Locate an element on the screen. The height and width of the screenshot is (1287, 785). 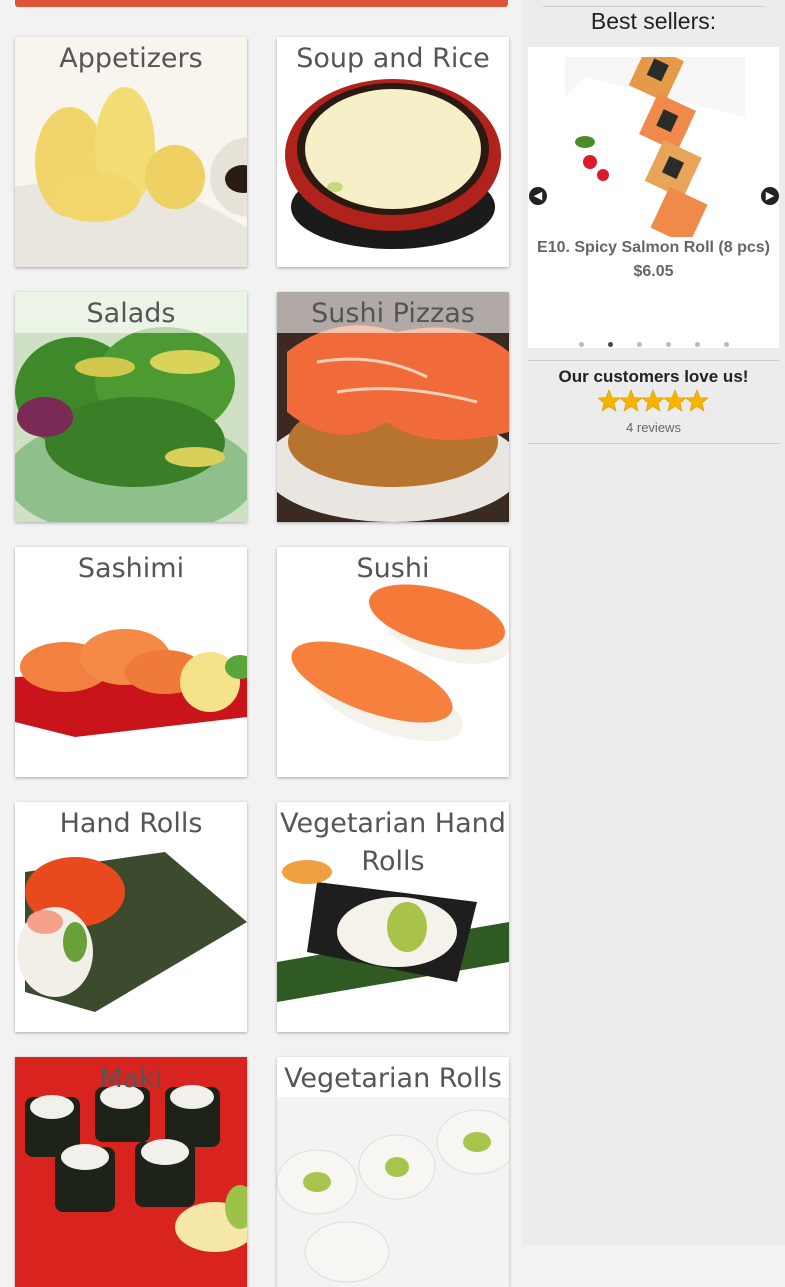
category-label: Salads is located at coordinates (131, 312).